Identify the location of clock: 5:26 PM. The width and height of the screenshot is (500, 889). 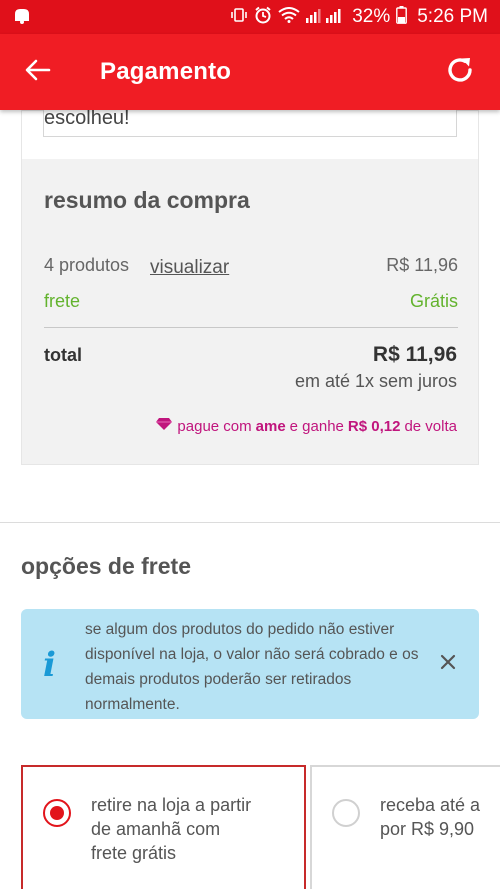
(452, 16).